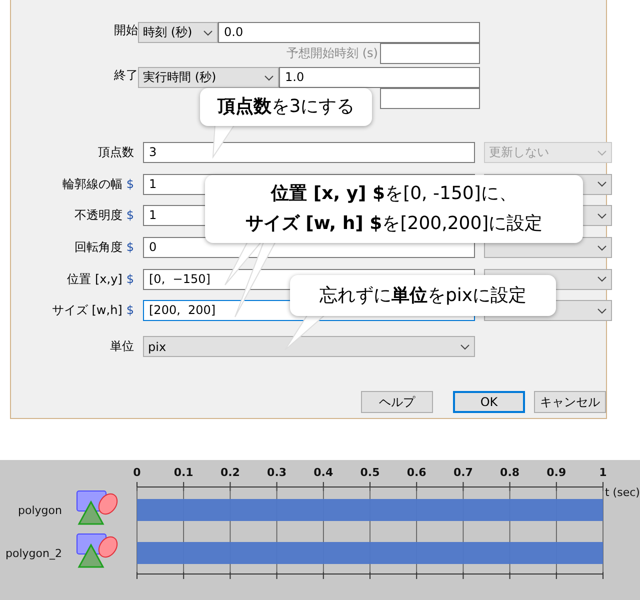 The width and height of the screenshot is (640, 600). What do you see at coordinates (125, 75) in the screenshot?
I see `field-label: 終了` at bounding box center [125, 75].